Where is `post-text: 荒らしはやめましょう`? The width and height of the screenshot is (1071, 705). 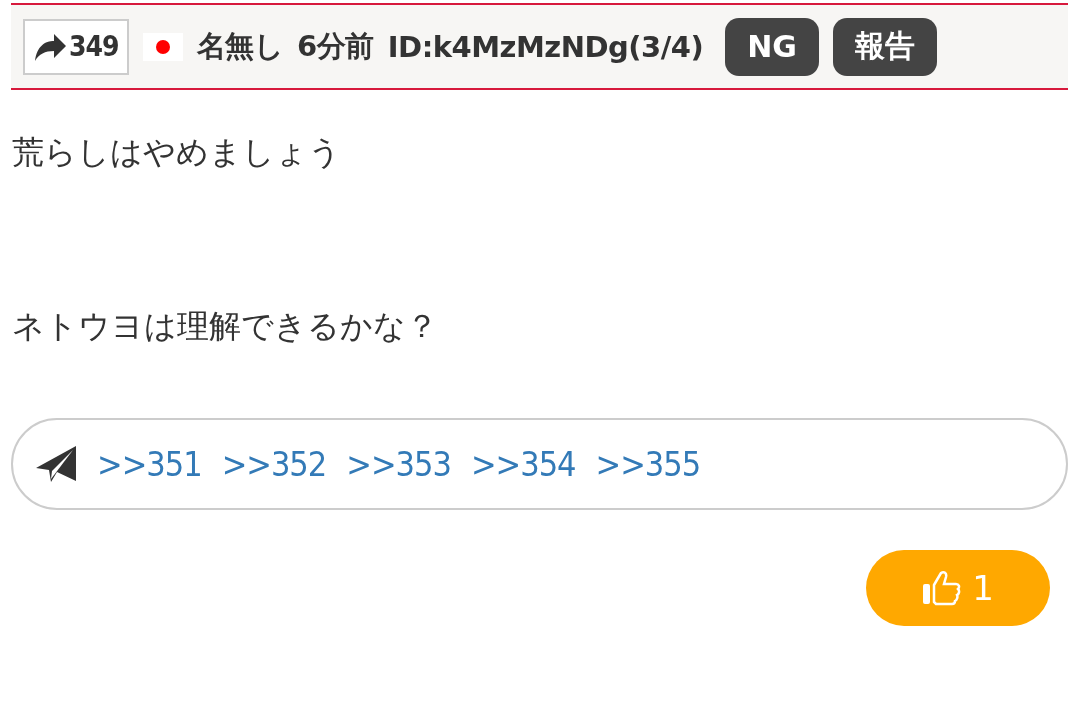
post-text: 荒らしはやめましょう is located at coordinates (177, 152).